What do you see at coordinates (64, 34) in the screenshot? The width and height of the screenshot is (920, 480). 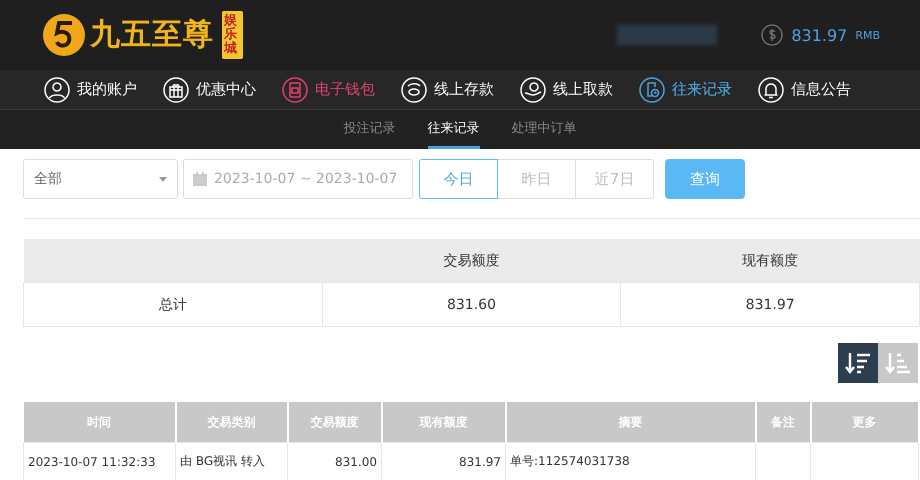 I see `logo-icon` at bounding box center [64, 34].